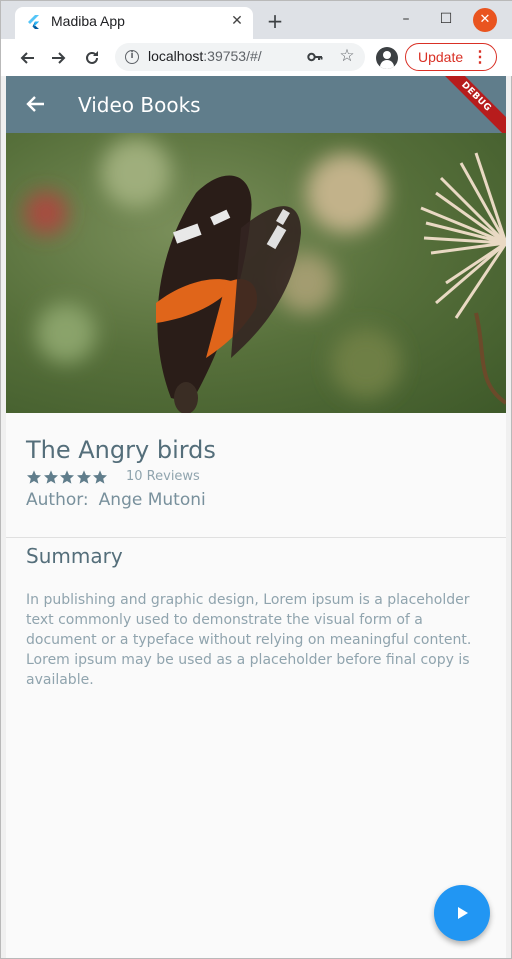 The height and width of the screenshot is (959, 512). I want to click on divider, so click(256, 537).